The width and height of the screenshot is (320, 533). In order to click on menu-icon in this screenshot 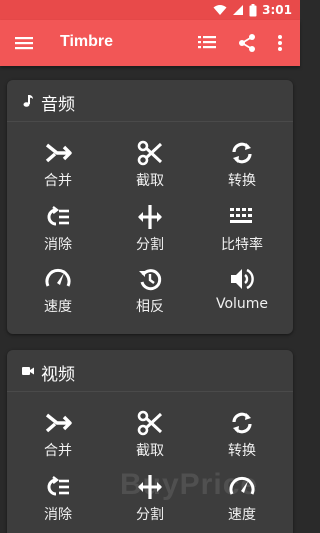, I will do `click(24, 43)`.